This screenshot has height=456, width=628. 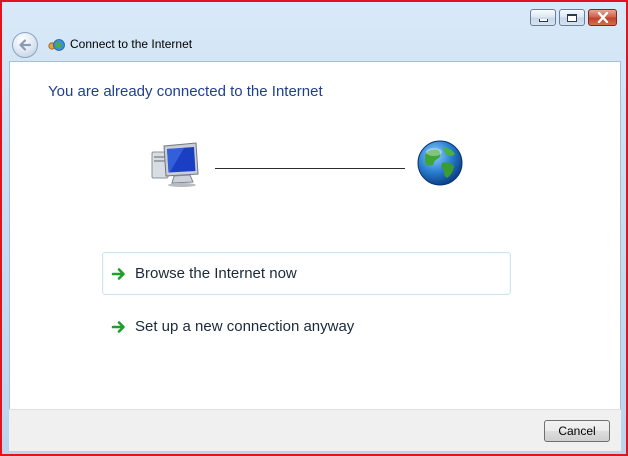 I want to click on minimize-button, so click(x=543, y=17).